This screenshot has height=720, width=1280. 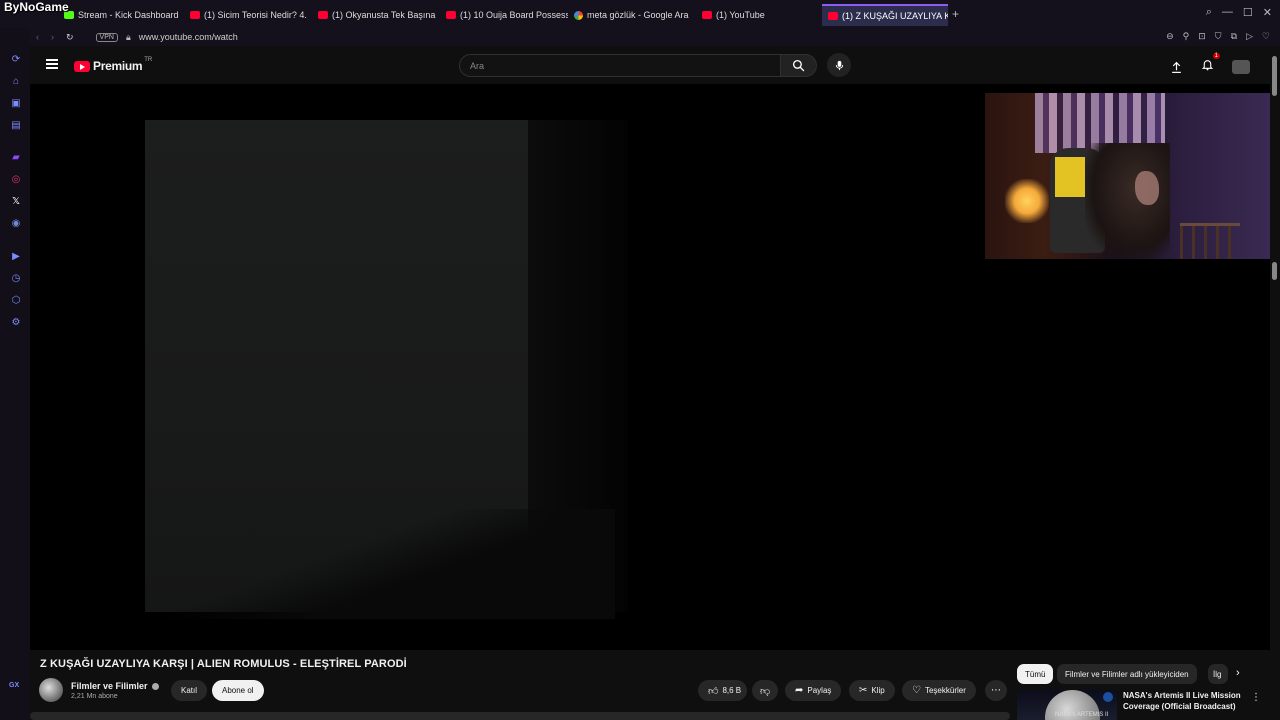 I want to click on chip-label: Tümü, so click(x=1035, y=674).